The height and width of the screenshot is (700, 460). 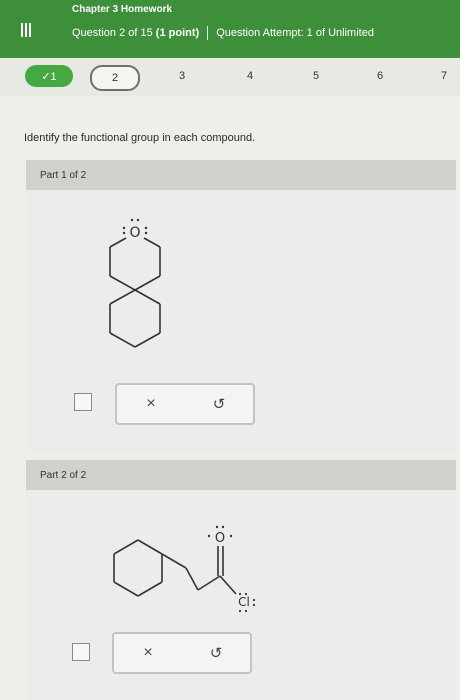 I want to click on question-3-button: 3, so click(x=182, y=76).